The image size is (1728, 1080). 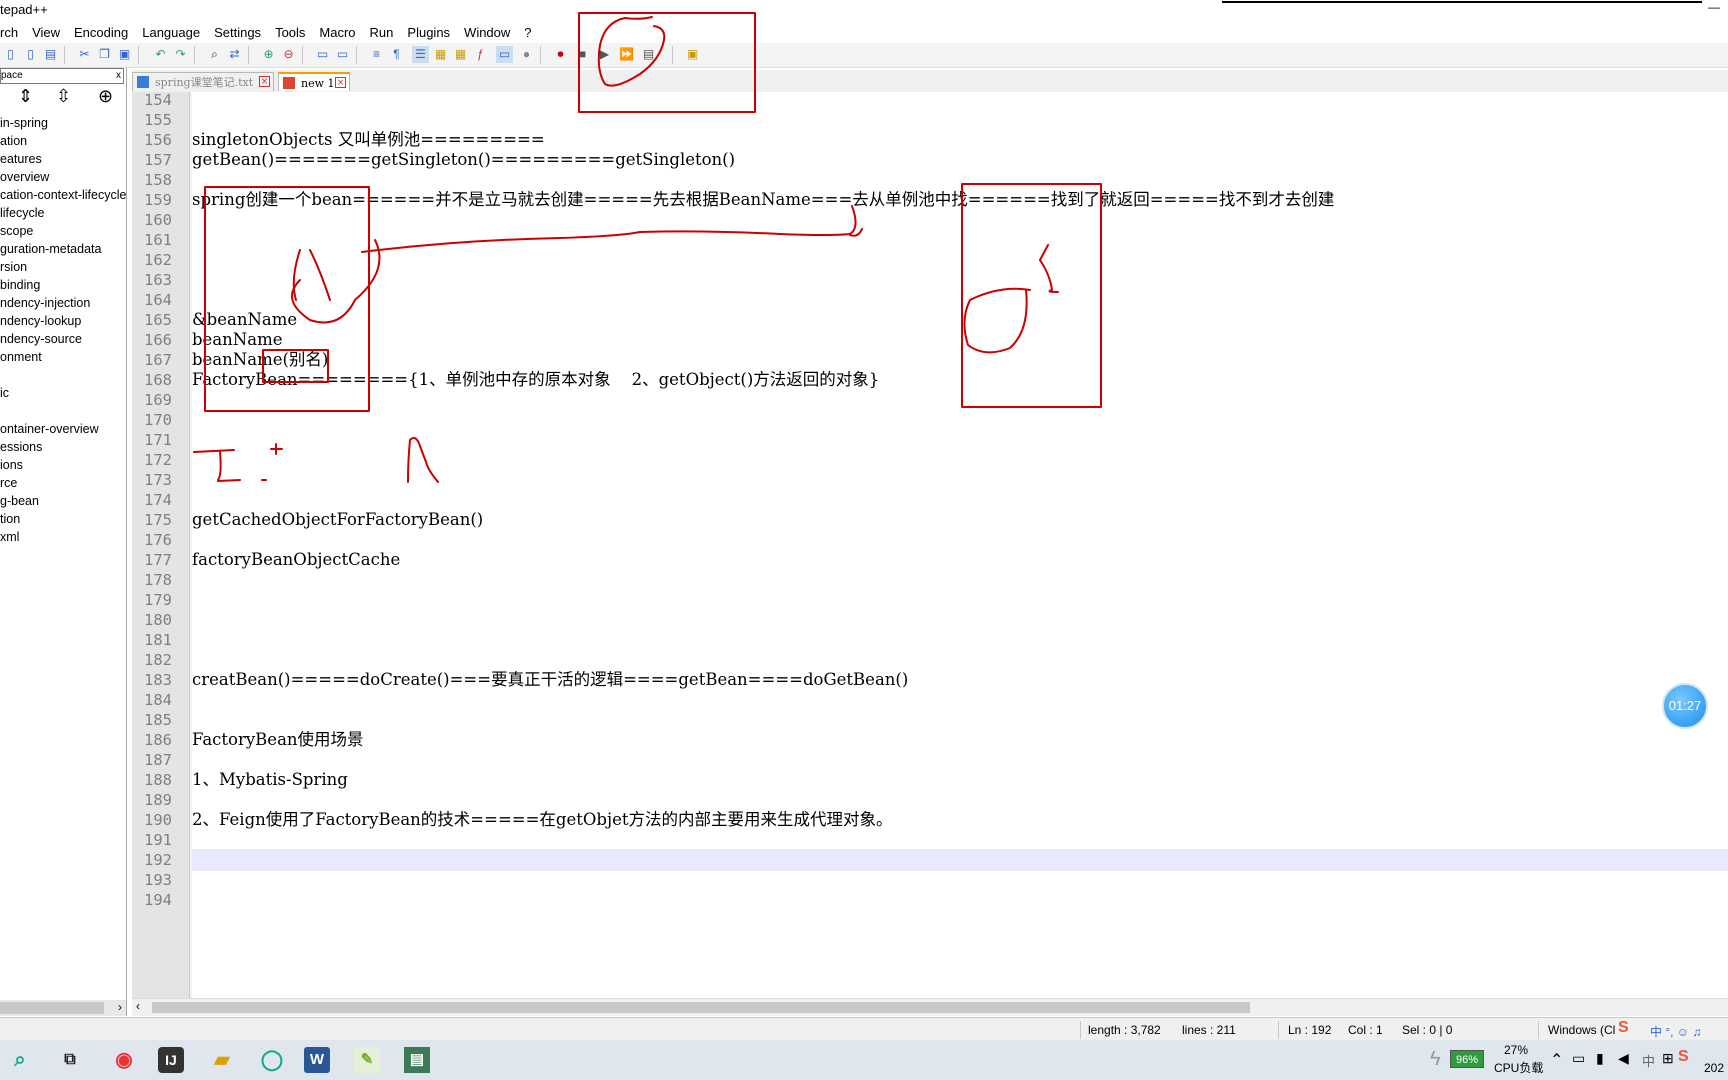 What do you see at coordinates (342, 54) in the screenshot?
I see `sync-horizontal-icon: ▭` at bounding box center [342, 54].